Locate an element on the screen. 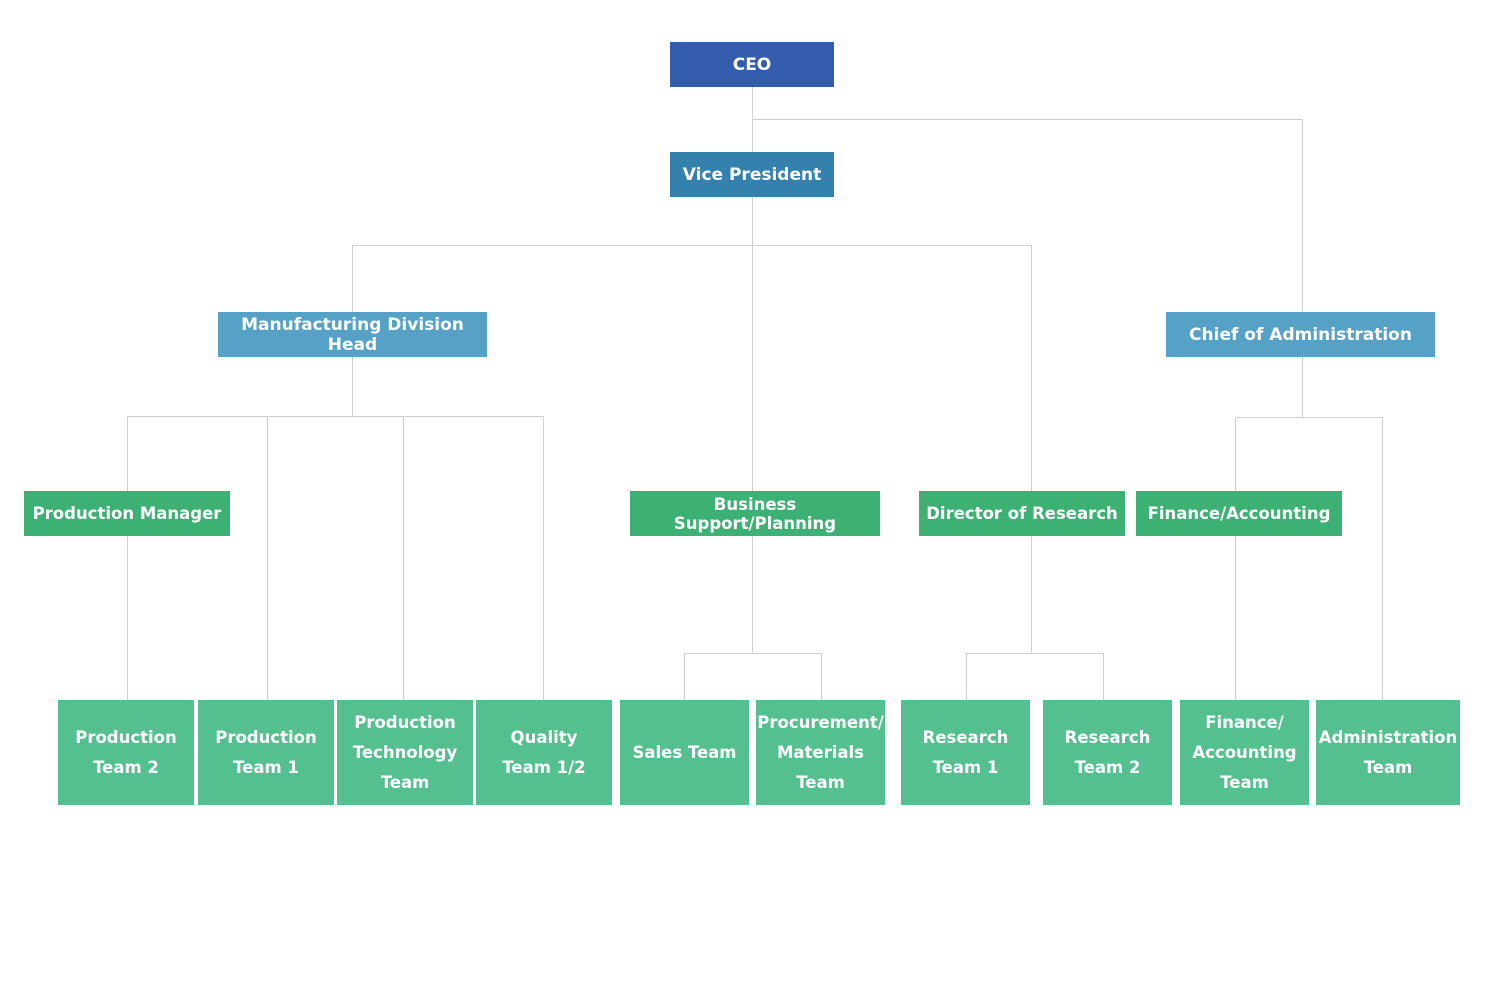 This screenshot has height=981, width=1500. team-label: Quality Team 1/2 is located at coordinates (544, 752).